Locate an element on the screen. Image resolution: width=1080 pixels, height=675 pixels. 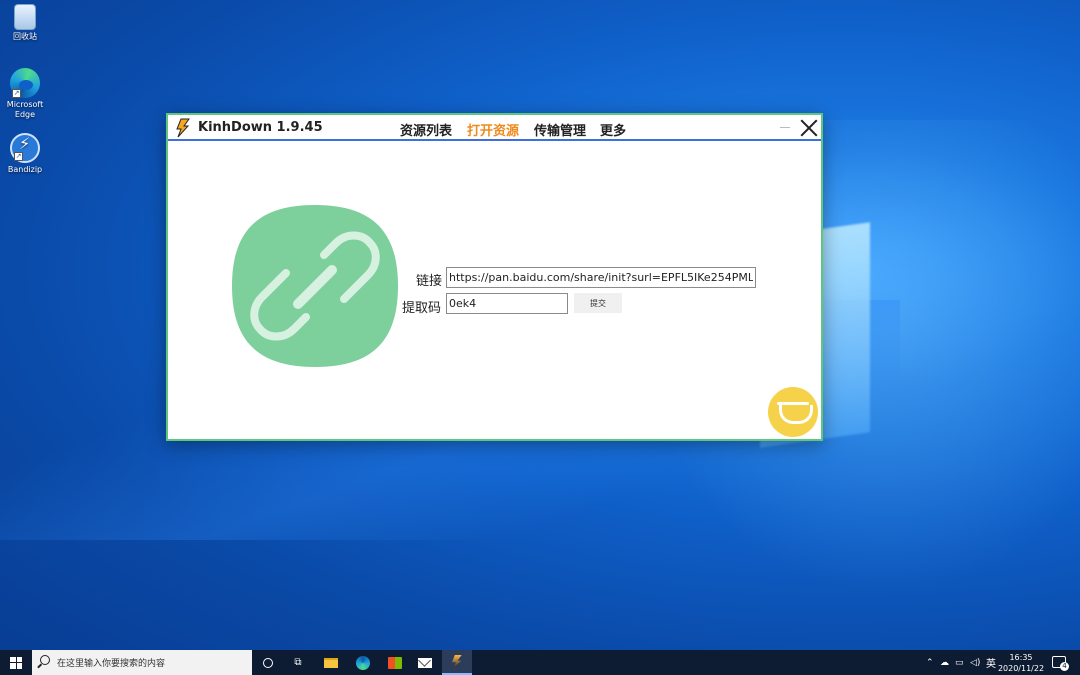
volume-tray: ◁) is located at coordinates (975, 662).